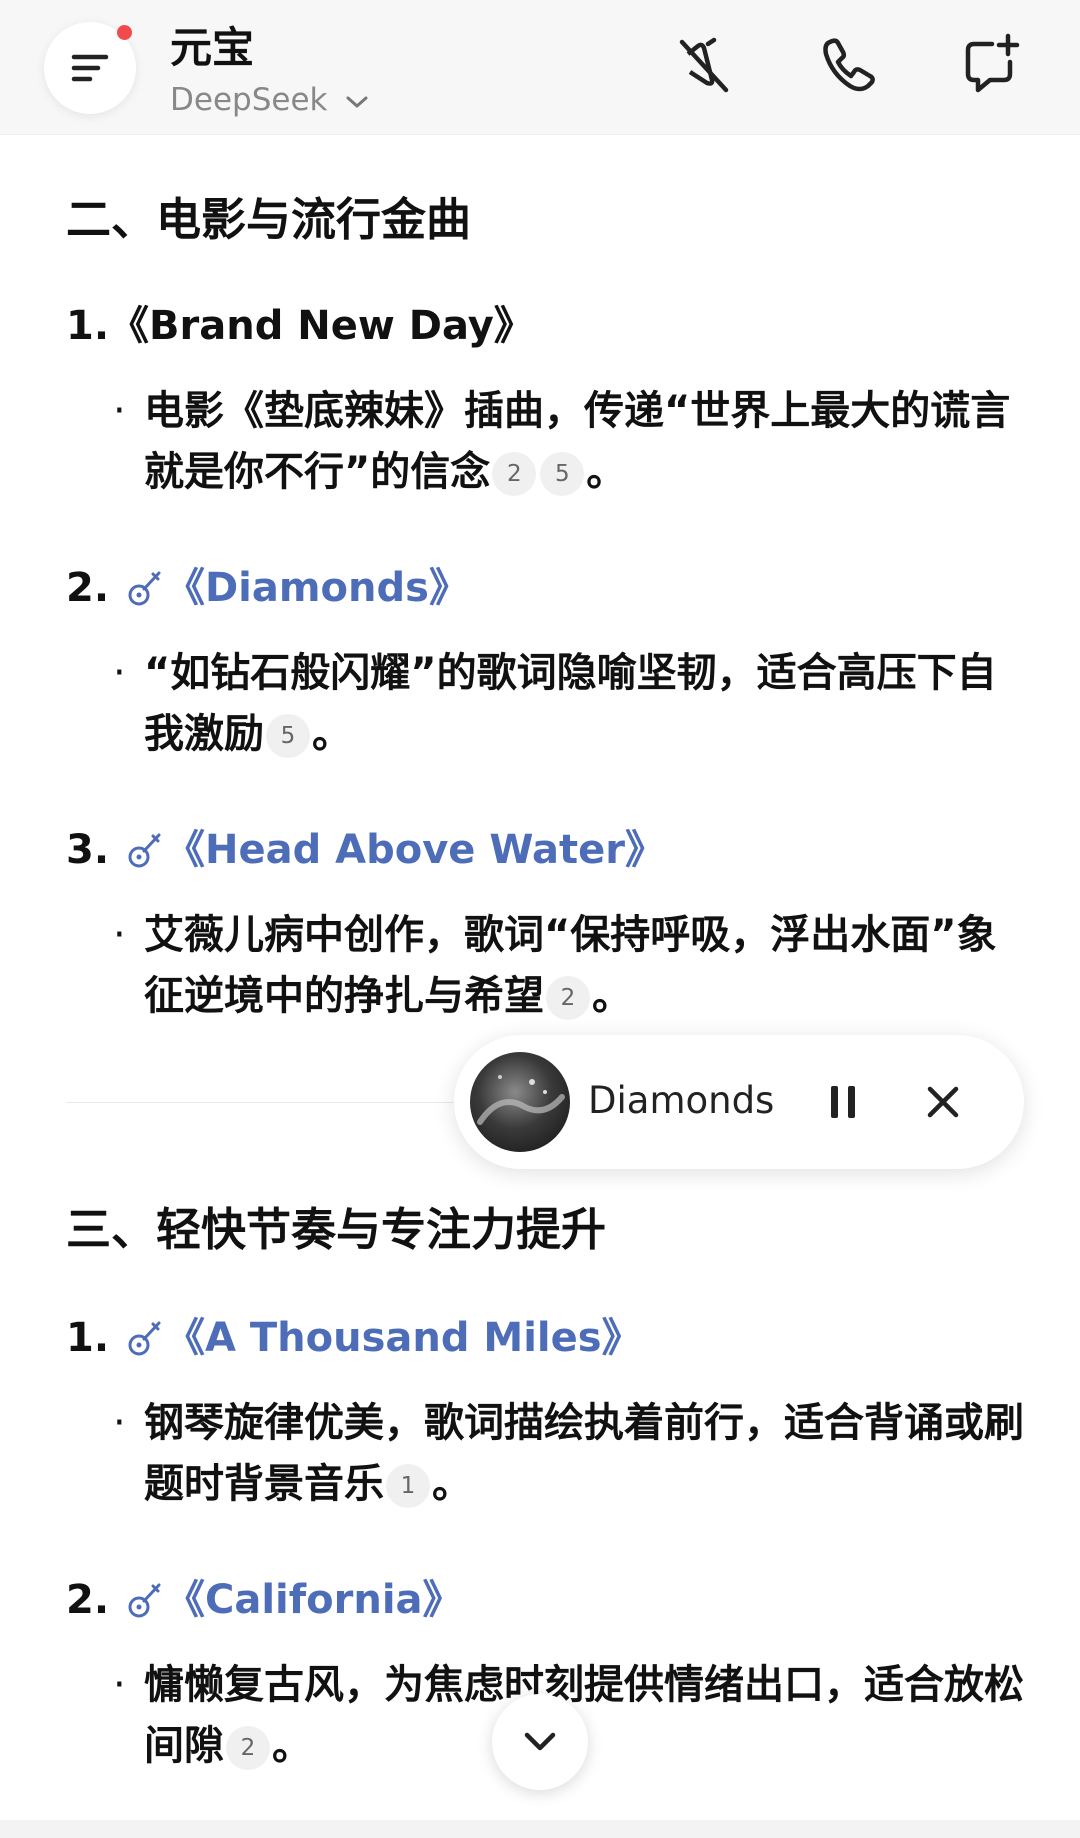 The width and height of the screenshot is (1080, 1838). I want to click on bottom-edge, so click(540, 1829).